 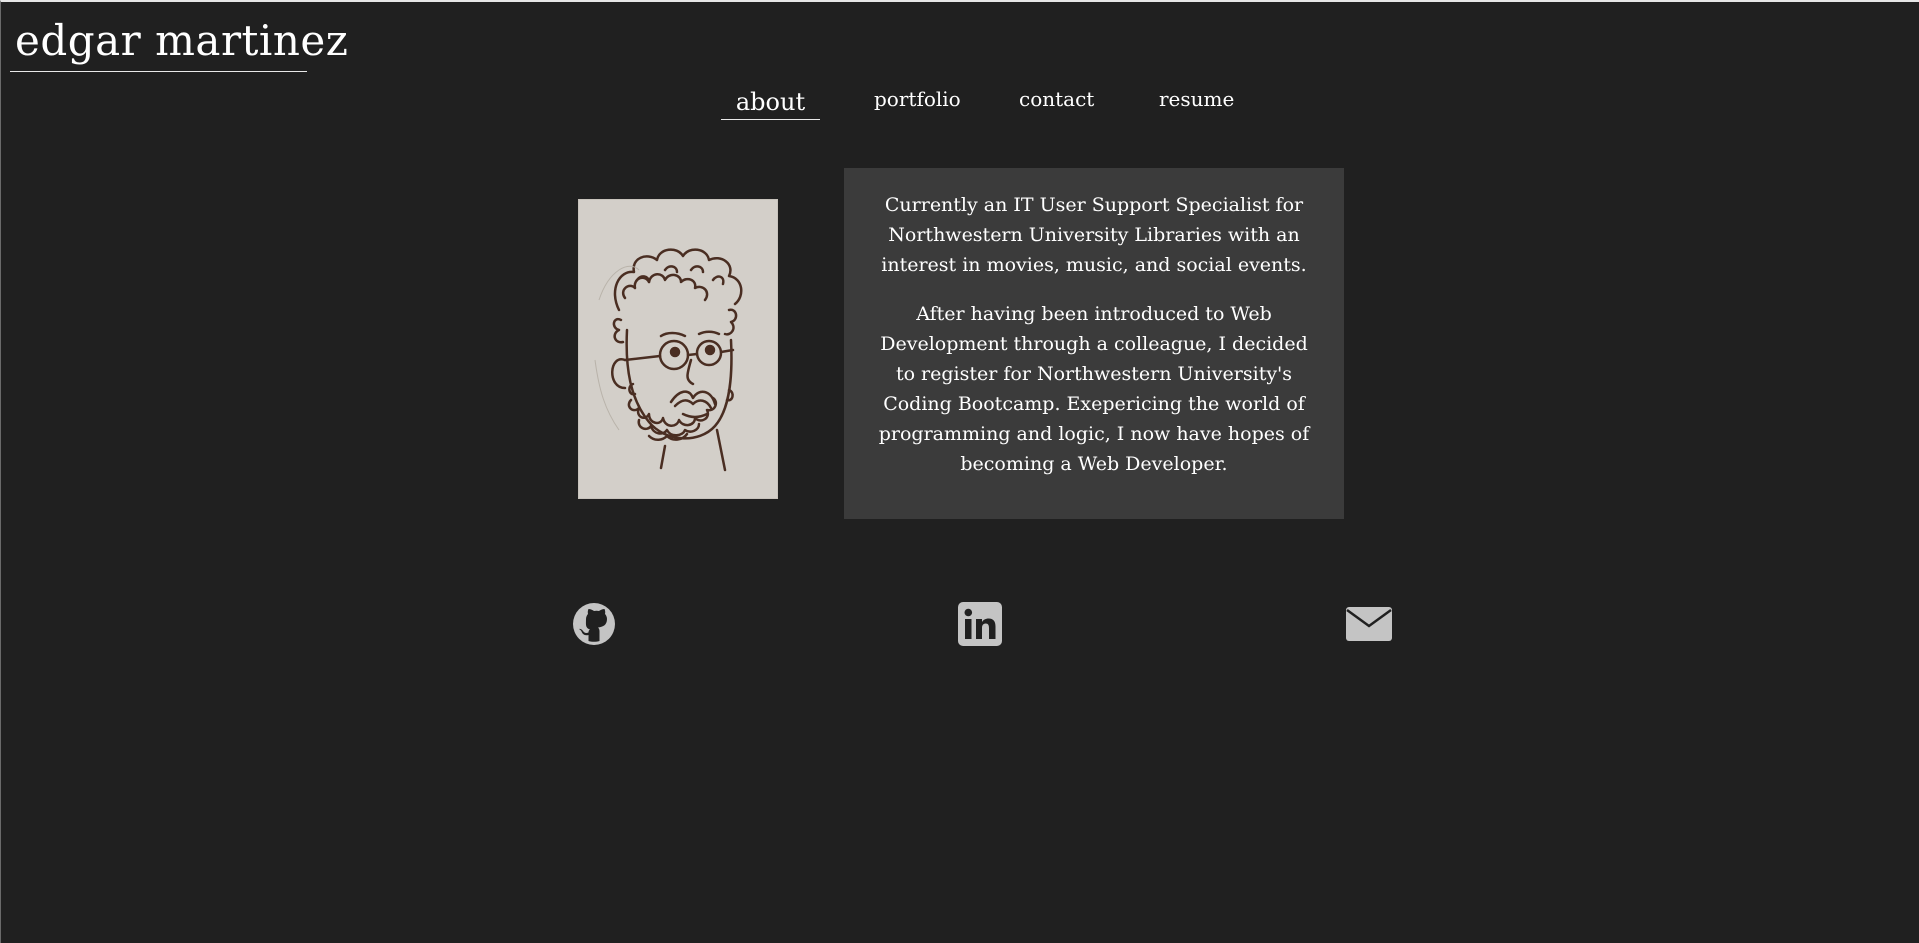 What do you see at coordinates (917, 99) in the screenshot?
I see `nav-link-portfolio: portfolio` at bounding box center [917, 99].